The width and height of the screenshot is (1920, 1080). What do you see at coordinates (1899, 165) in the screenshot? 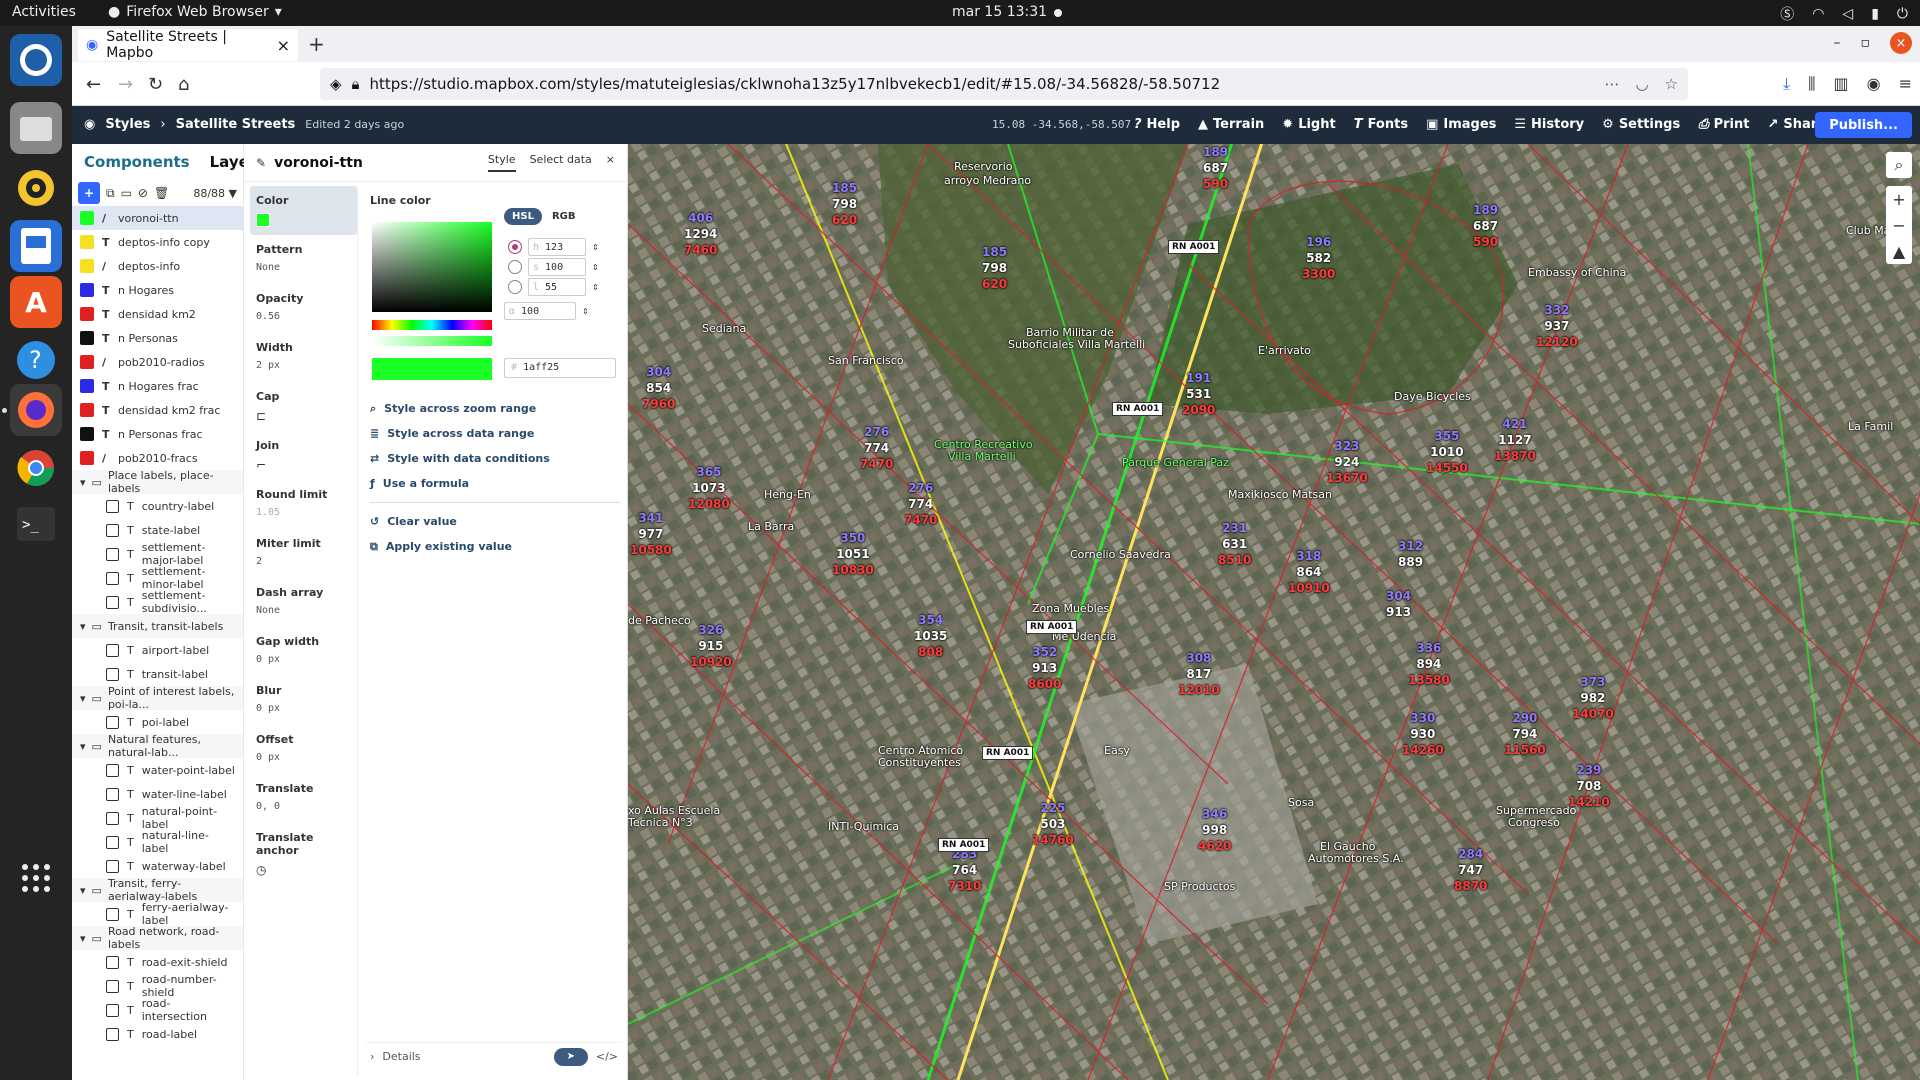
I see `search-icon: ⌕` at bounding box center [1899, 165].